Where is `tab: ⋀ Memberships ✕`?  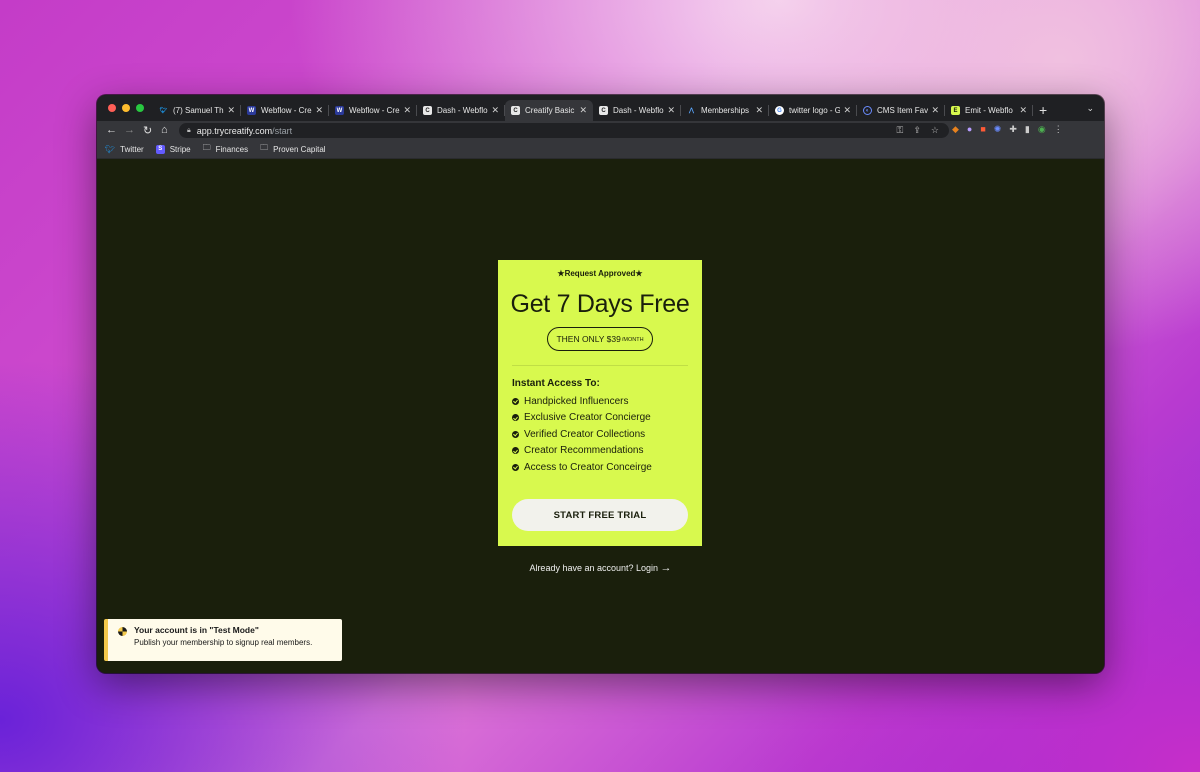
tab: ⋀ Memberships ✕ is located at coordinates (725, 110).